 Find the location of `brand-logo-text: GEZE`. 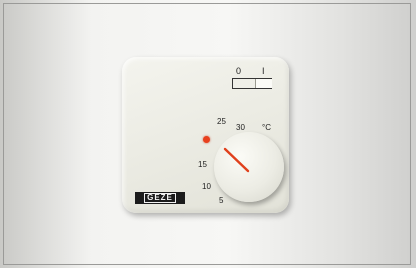

brand-logo-text: GEZE is located at coordinates (160, 198).